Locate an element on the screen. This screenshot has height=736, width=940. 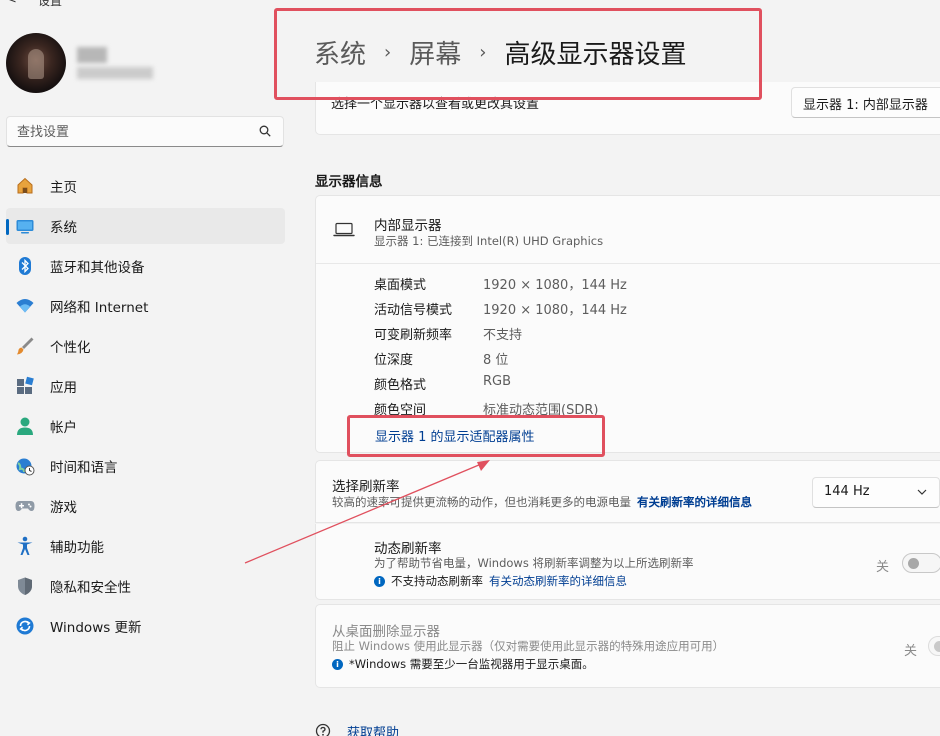
dynamic-refresh-info-link: 有关动态刷新率的详细信息 is located at coordinates (558, 581).